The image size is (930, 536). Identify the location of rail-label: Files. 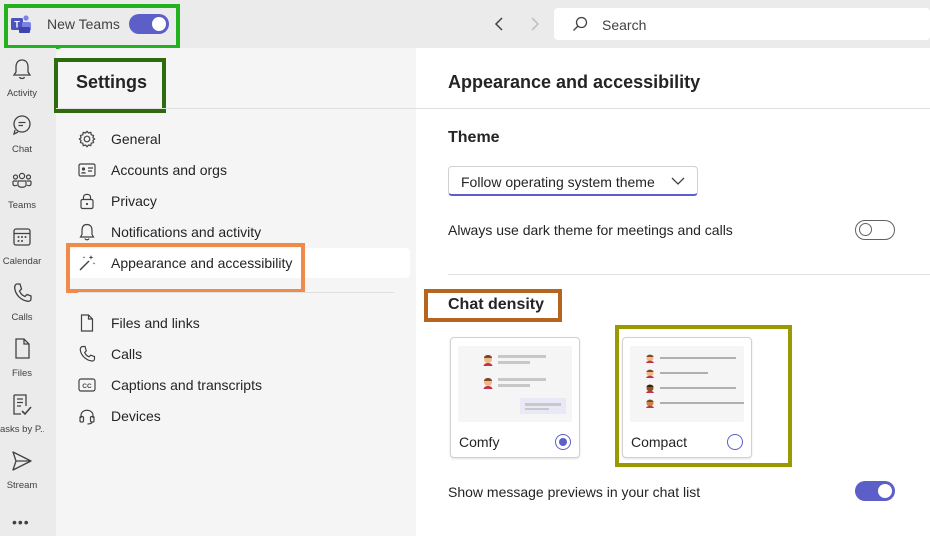
(22, 373).